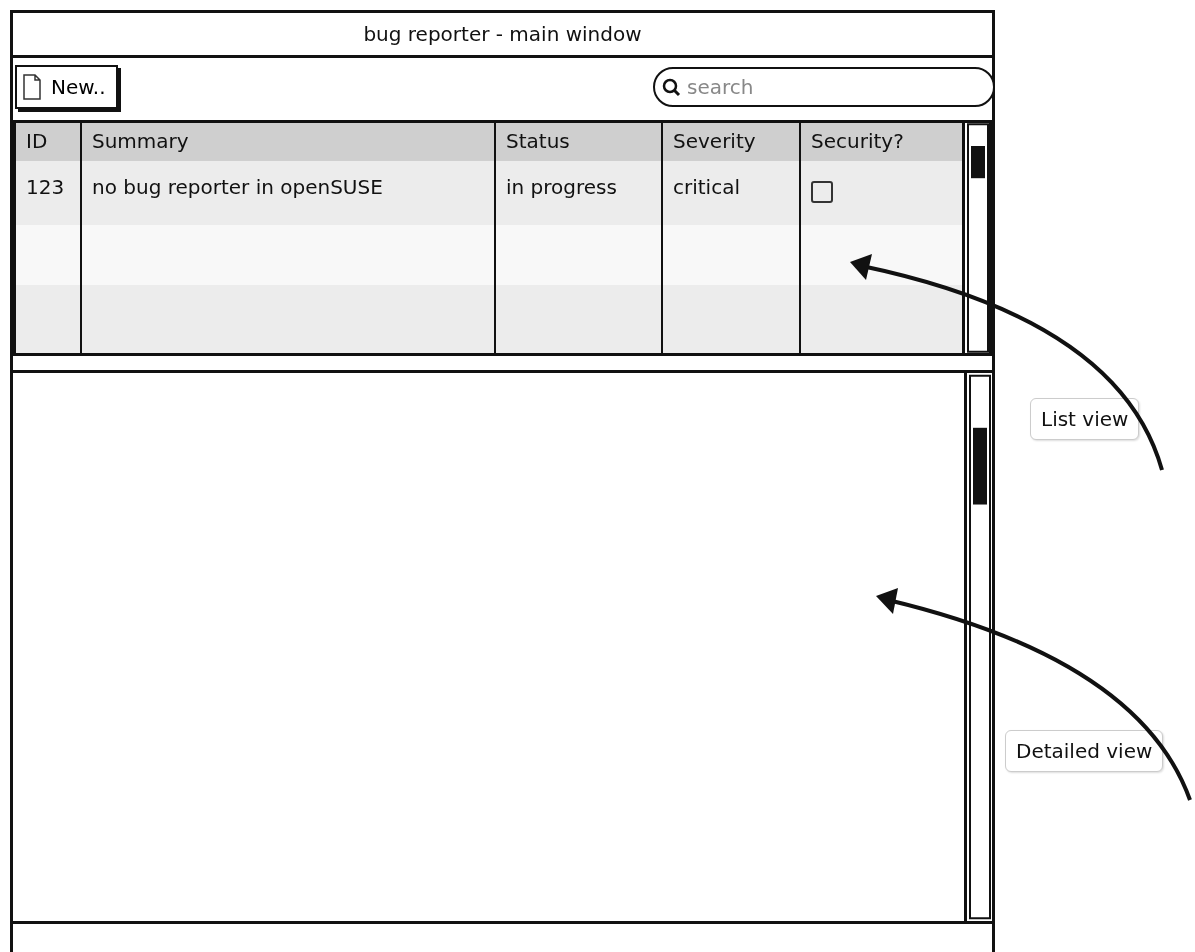 The image size is (1195, 952). I want to click on table-cell: no bug reporter in openSUSE, so click(289, 193).